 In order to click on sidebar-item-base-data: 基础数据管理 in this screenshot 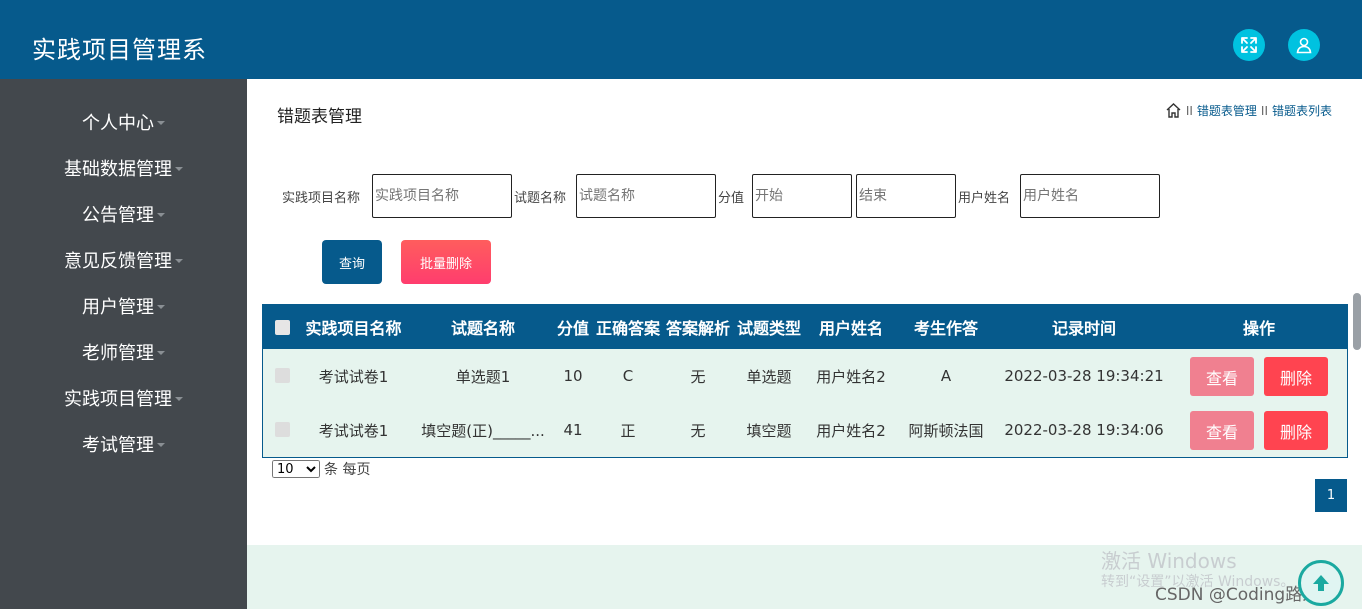, I will do `click(123, 168)`.